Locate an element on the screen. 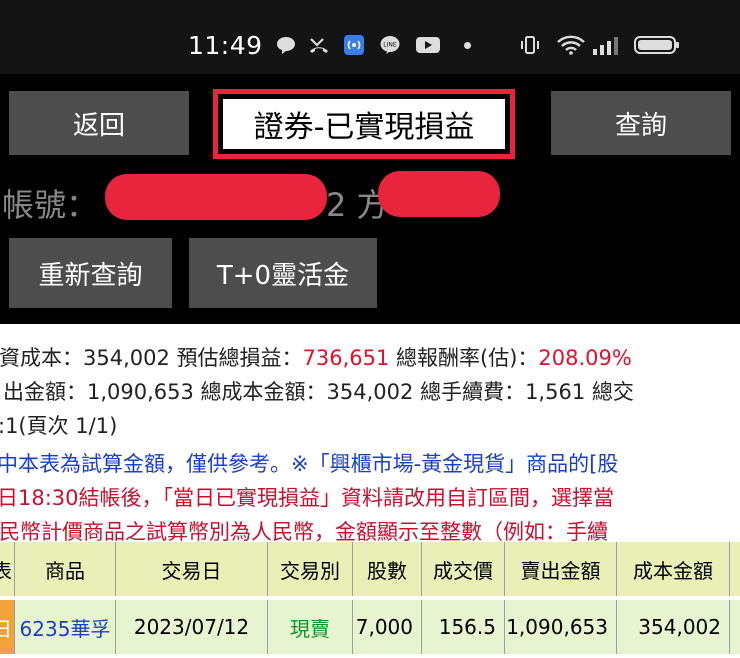 The image size is (740, 658). page-title: 證券-已實現損益 is located at coordinates (364, 124).